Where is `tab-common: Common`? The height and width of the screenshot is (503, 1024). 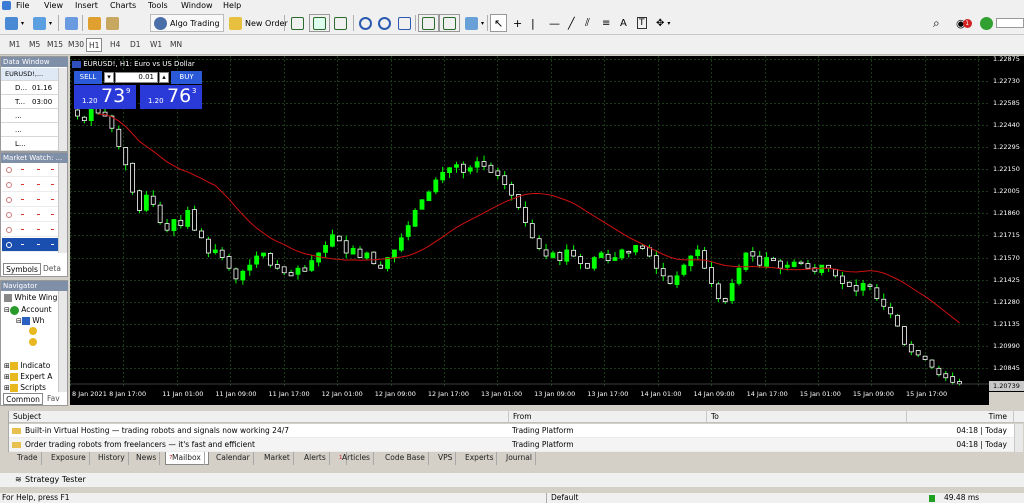 tab-common: Common is located at coordinates (23, 399).